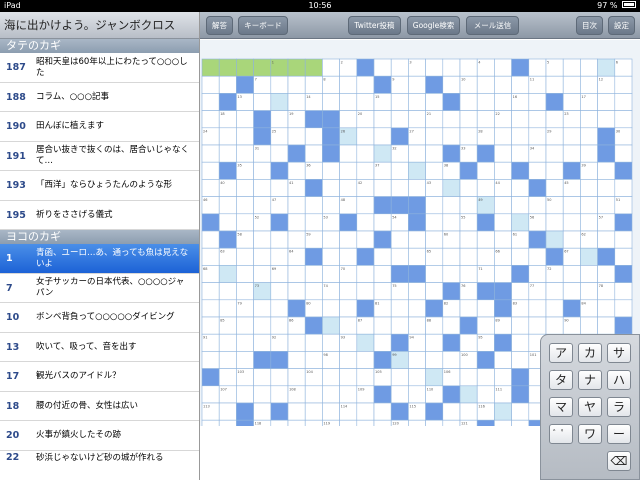 This screenshot has height=480, width=640. What do you see at coordinates (99, 458) in the screenshot?
I see `yoko-clue-22: 22 砂浜じゃないけど砂の城が作れる` at bounding box center [99, 458].